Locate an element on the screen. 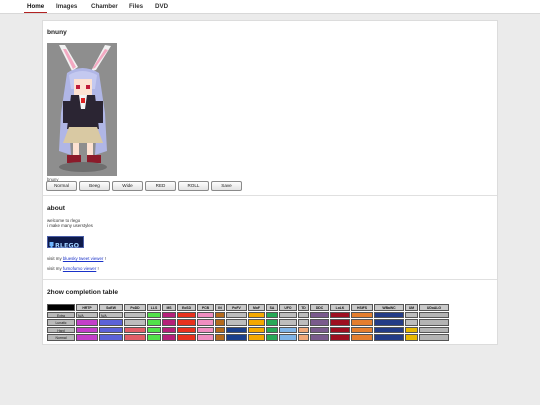  table-cell-hsifs-hard is located at coordinates (362, 330).